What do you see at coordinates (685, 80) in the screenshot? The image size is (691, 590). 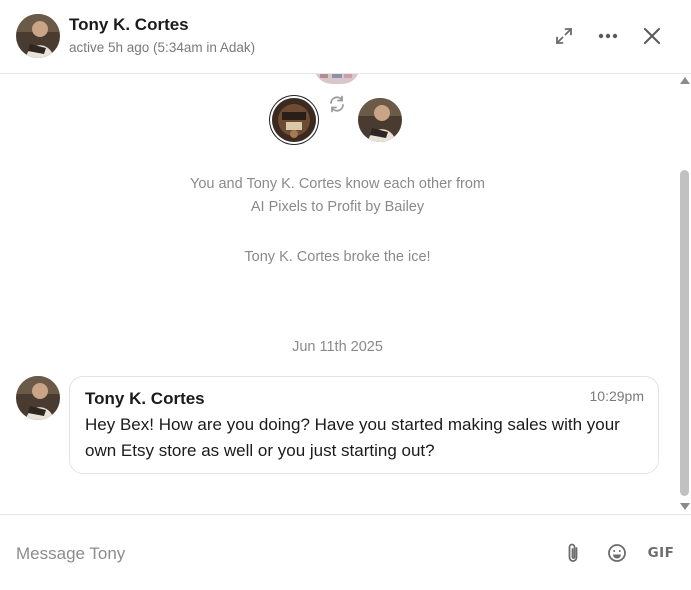 I see `scroll-up-arrow-icon` at bounding box center [685, 80].